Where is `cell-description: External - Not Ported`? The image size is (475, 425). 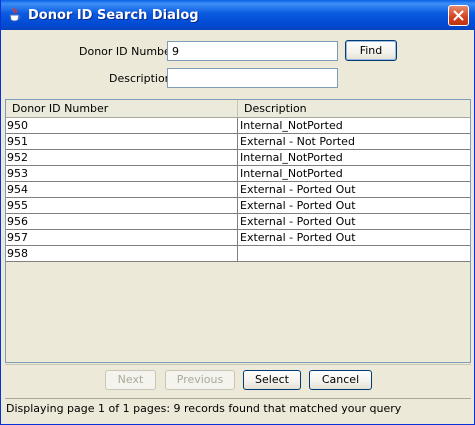
cell-description: External - Not Ported is located at coordinates (297, 141).